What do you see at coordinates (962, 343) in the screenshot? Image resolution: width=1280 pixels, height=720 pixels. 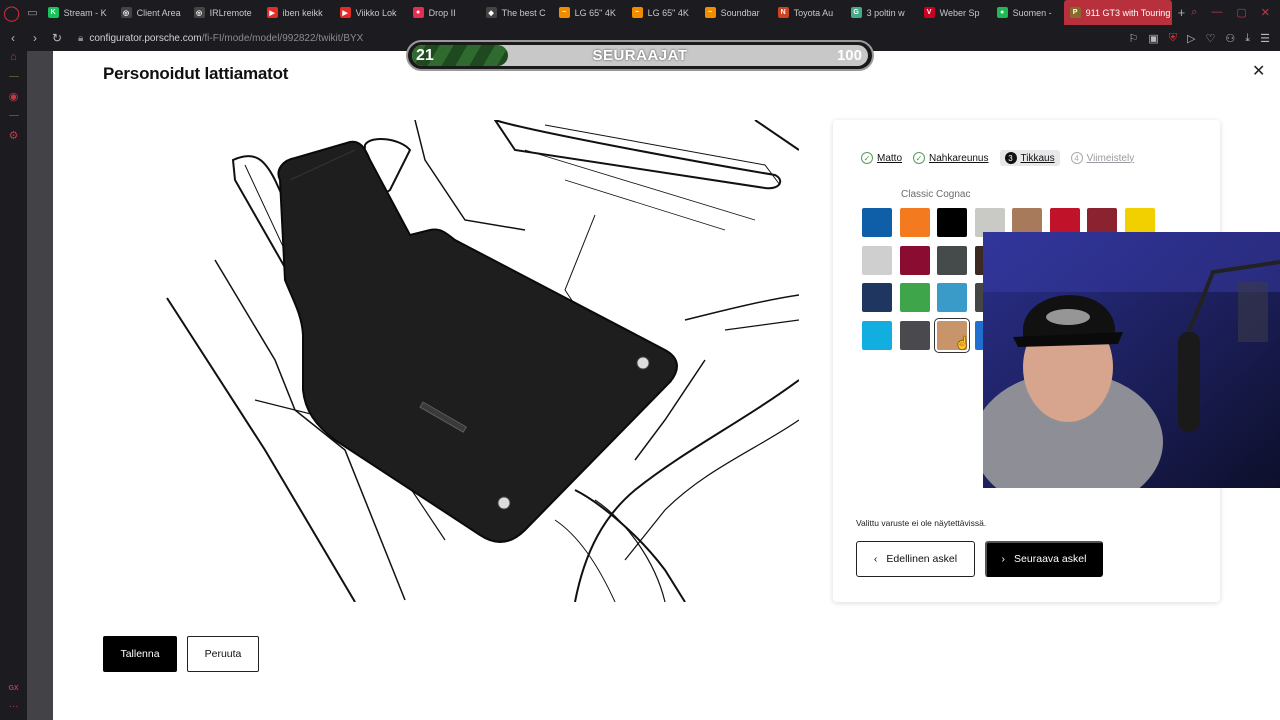 I see `mouse-cursor-icon: ☝` at bounding box center [962, 343].